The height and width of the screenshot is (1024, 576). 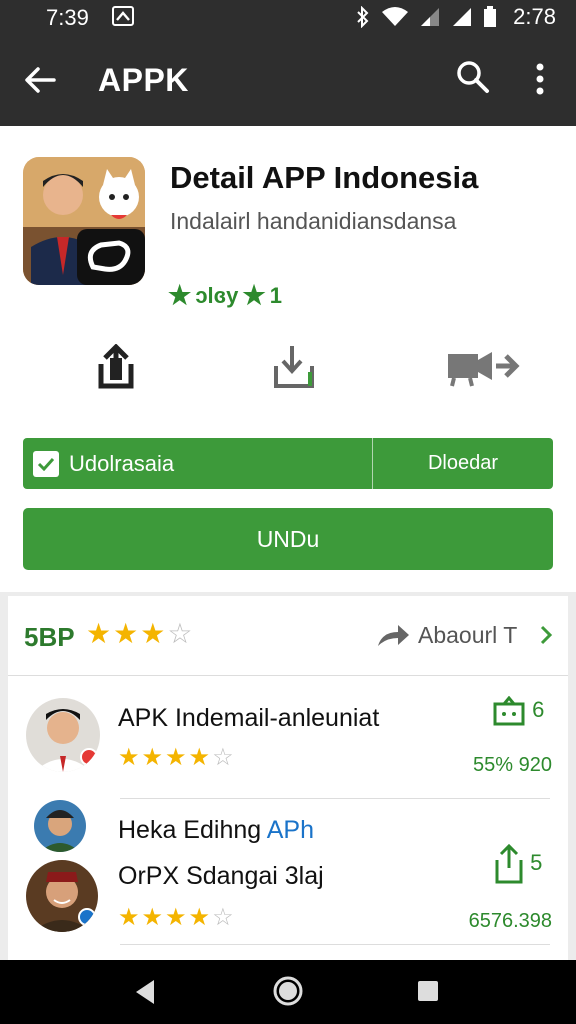 What do you see at coordinates (275, 295) in the screenshot?
I see `rating-suffix: 1` at bounding box center [275, 295].